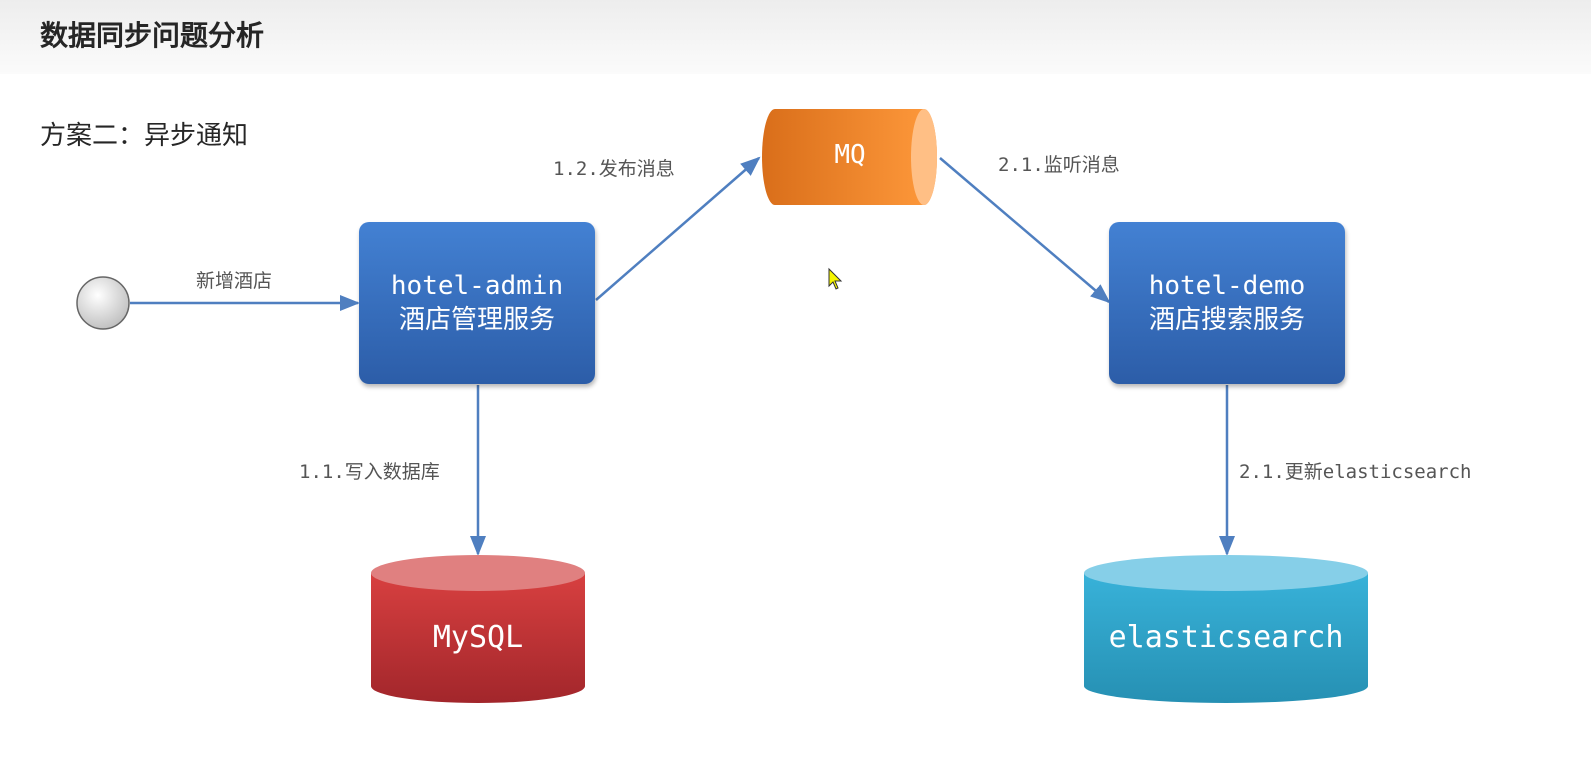 This screenshot has height=774, width=1591. What do you see at coordinates (478, 637) in the screenshot?
I see `mysql-label: MySQL` at bounding box center [478, 637].